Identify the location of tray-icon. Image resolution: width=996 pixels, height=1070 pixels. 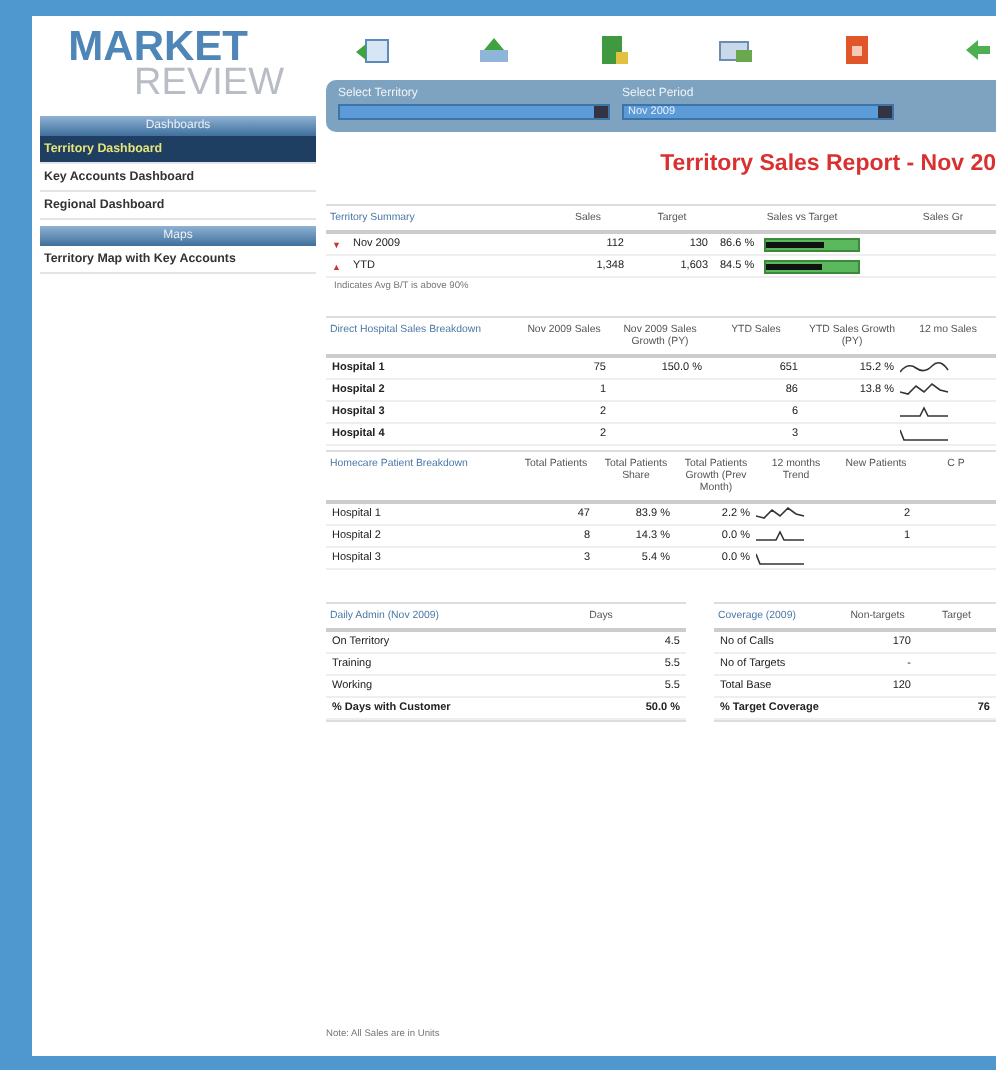
(493, 50).